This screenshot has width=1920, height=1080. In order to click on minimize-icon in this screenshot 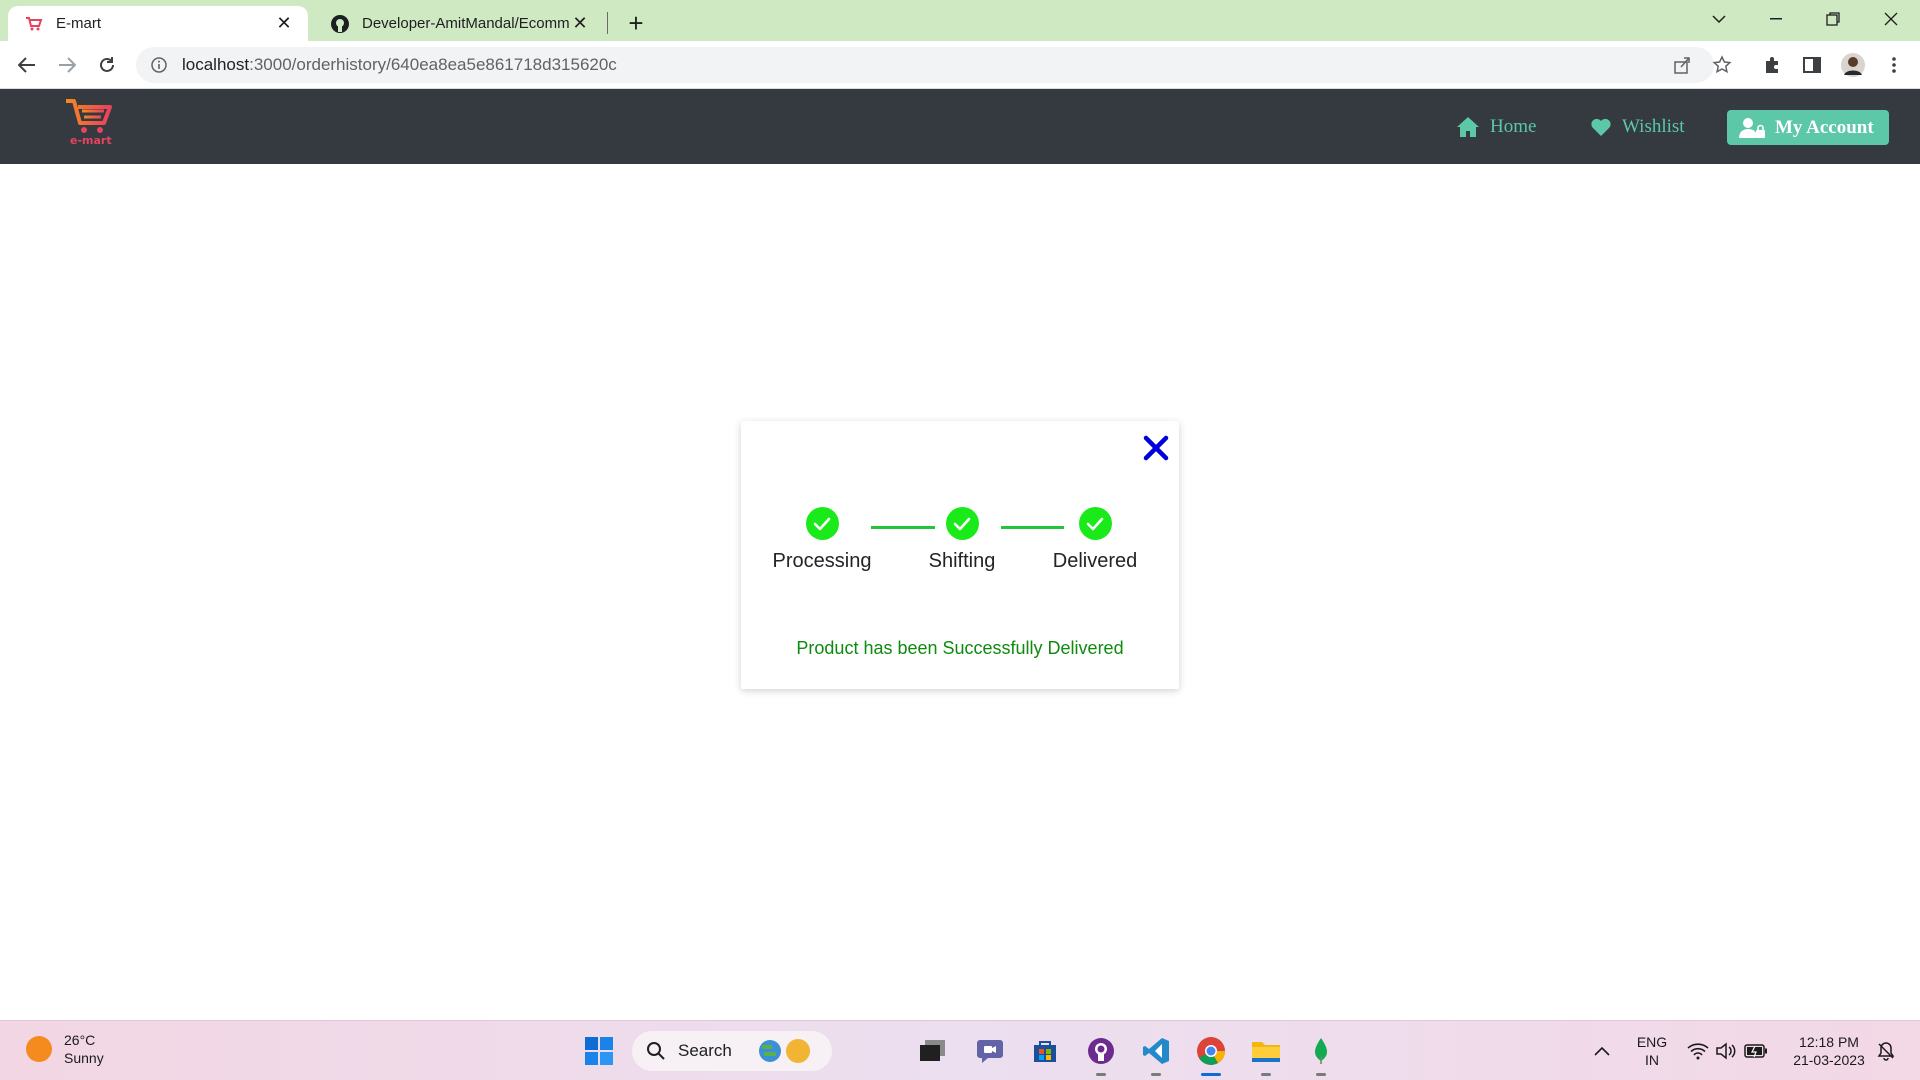, I will do `click(1776, 19)`.